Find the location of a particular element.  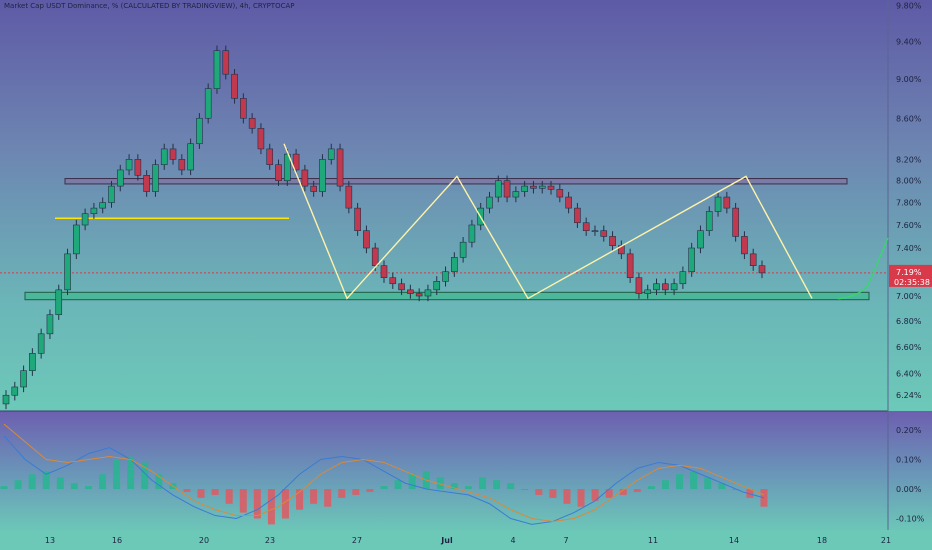

time-tick-label: 11 is located at coordinates (653, 540).